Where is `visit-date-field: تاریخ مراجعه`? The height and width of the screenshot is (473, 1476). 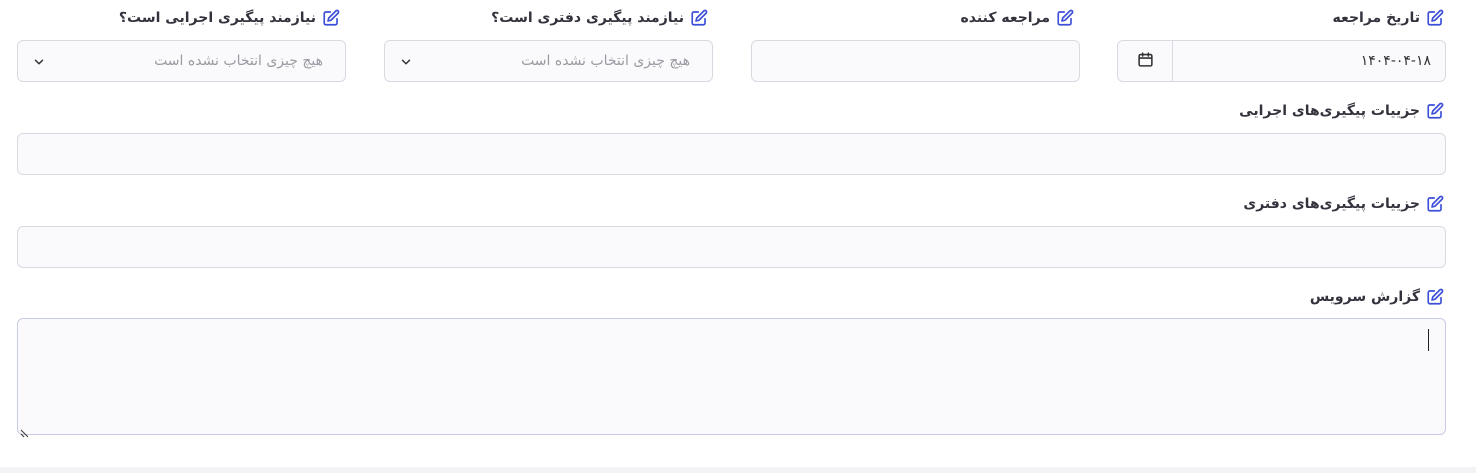 visit-date-field: تاریخ مراجعه is located at coordinates (1388, 18).